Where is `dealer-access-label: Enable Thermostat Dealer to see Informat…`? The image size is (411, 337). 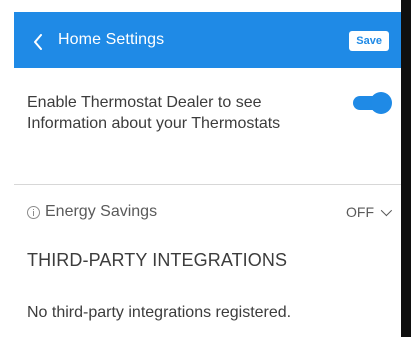 dealer-access-label: Enable Thermostat Dealer to see Informat… is located at coordinates (154, 113).